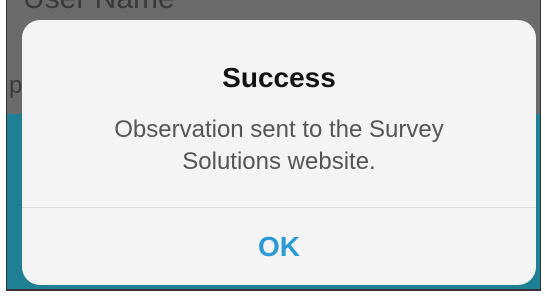 The width and height of the screenshot is (545, 297). What do you see at coordinates (99, 8) in the screenshot?
I see `background-field-label: User Name` at bounding box center [99, 8].